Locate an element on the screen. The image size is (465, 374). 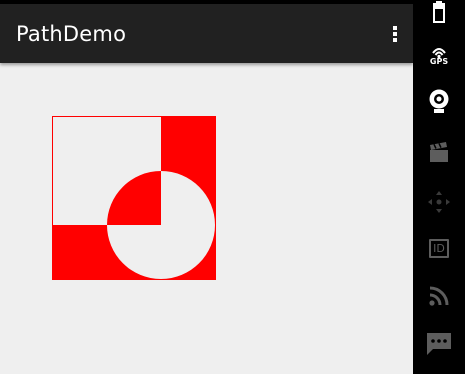
battery-button is located at coordinates (439, 15).